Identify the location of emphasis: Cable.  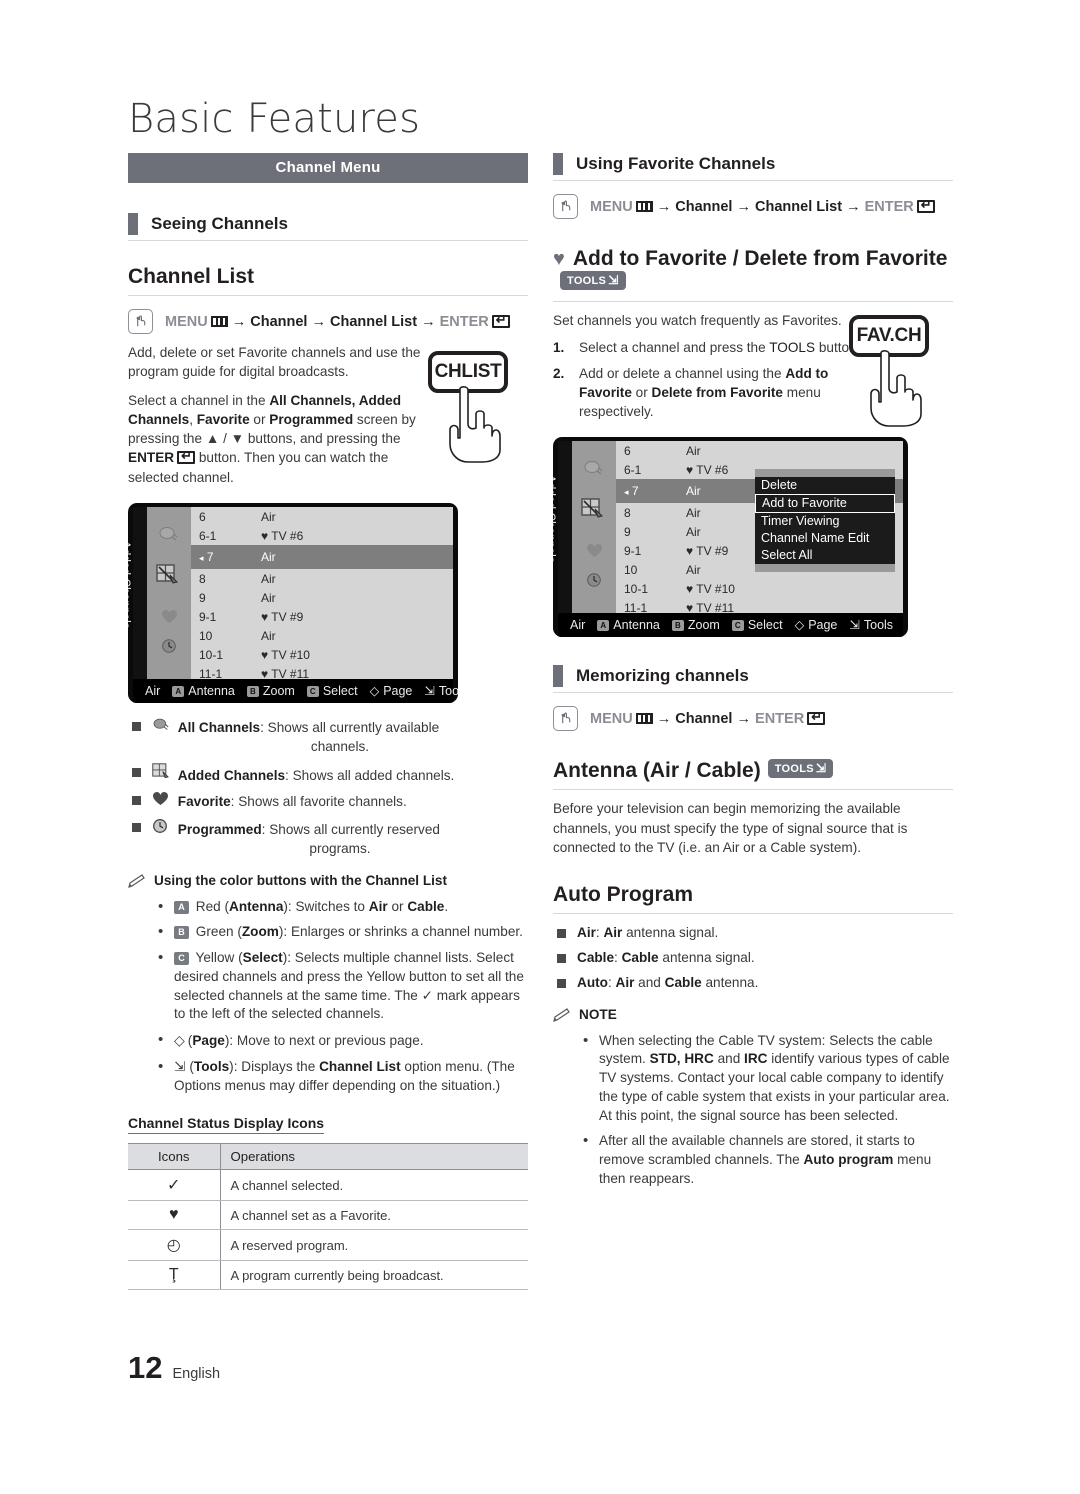
(426, 906).